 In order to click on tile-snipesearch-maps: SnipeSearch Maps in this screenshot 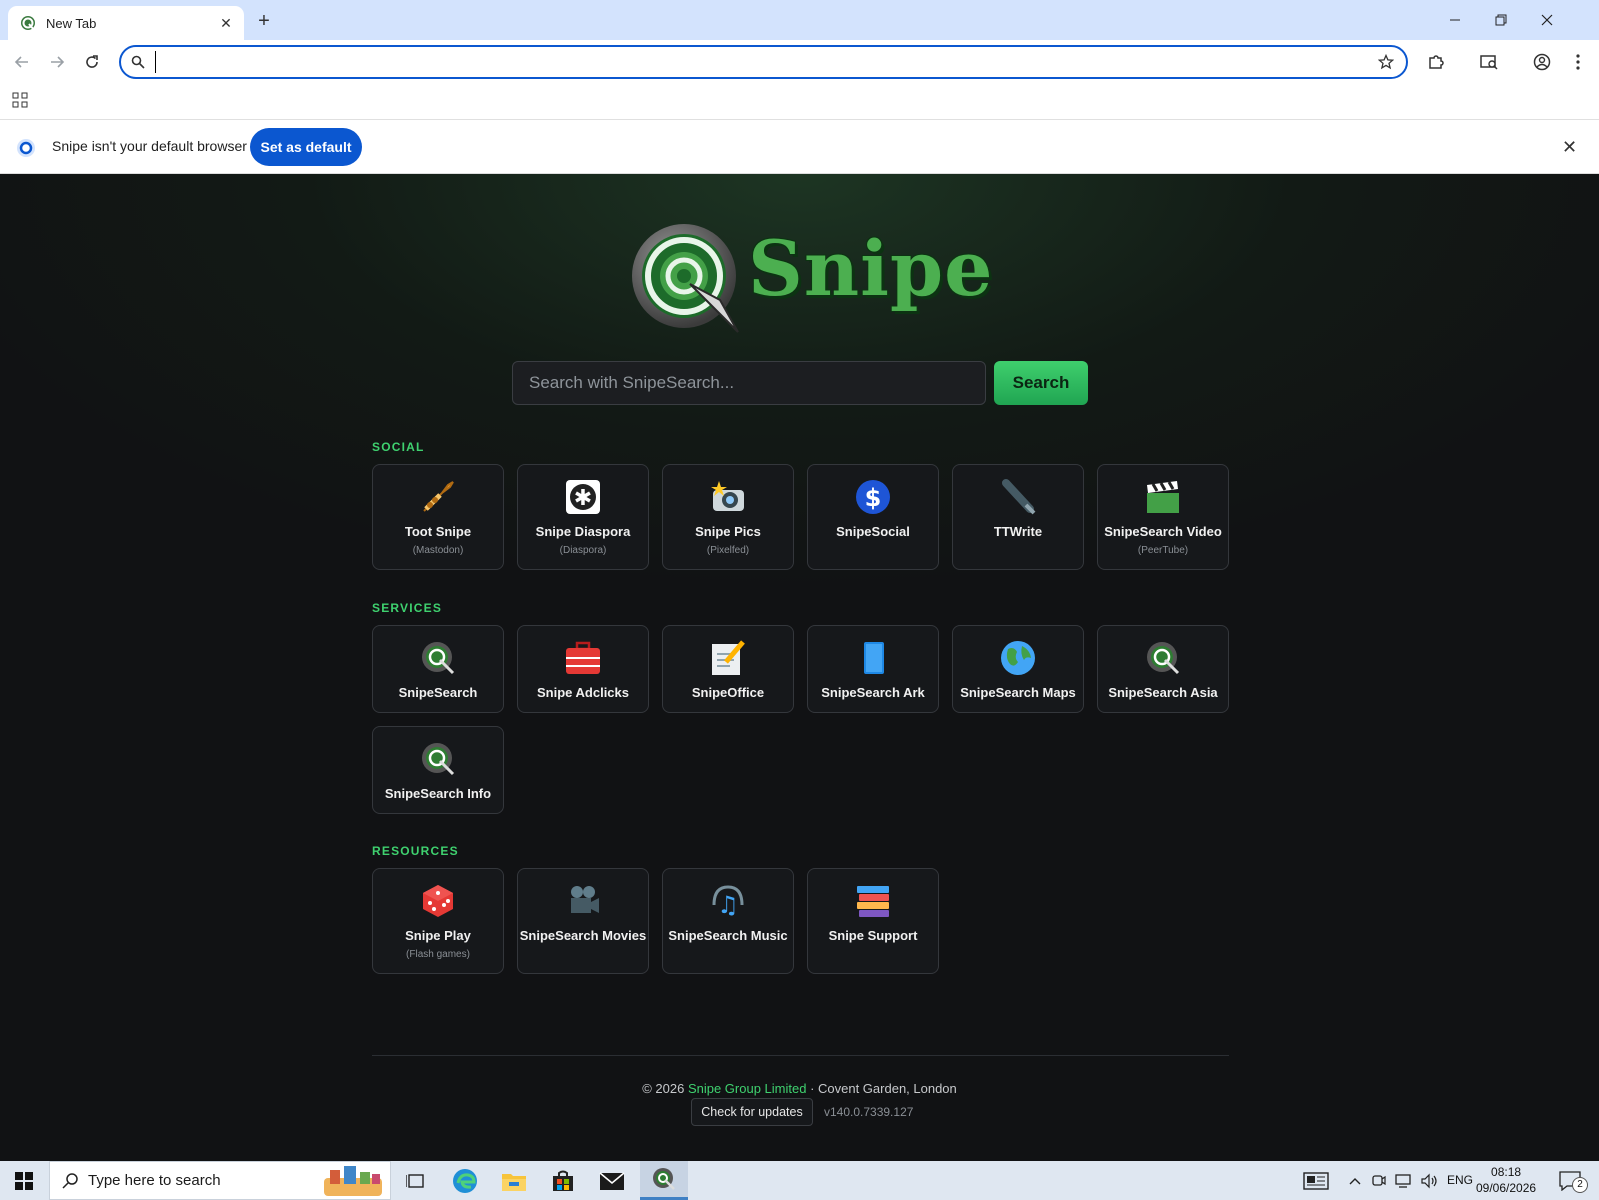, I will do `click(1018, 669)`.